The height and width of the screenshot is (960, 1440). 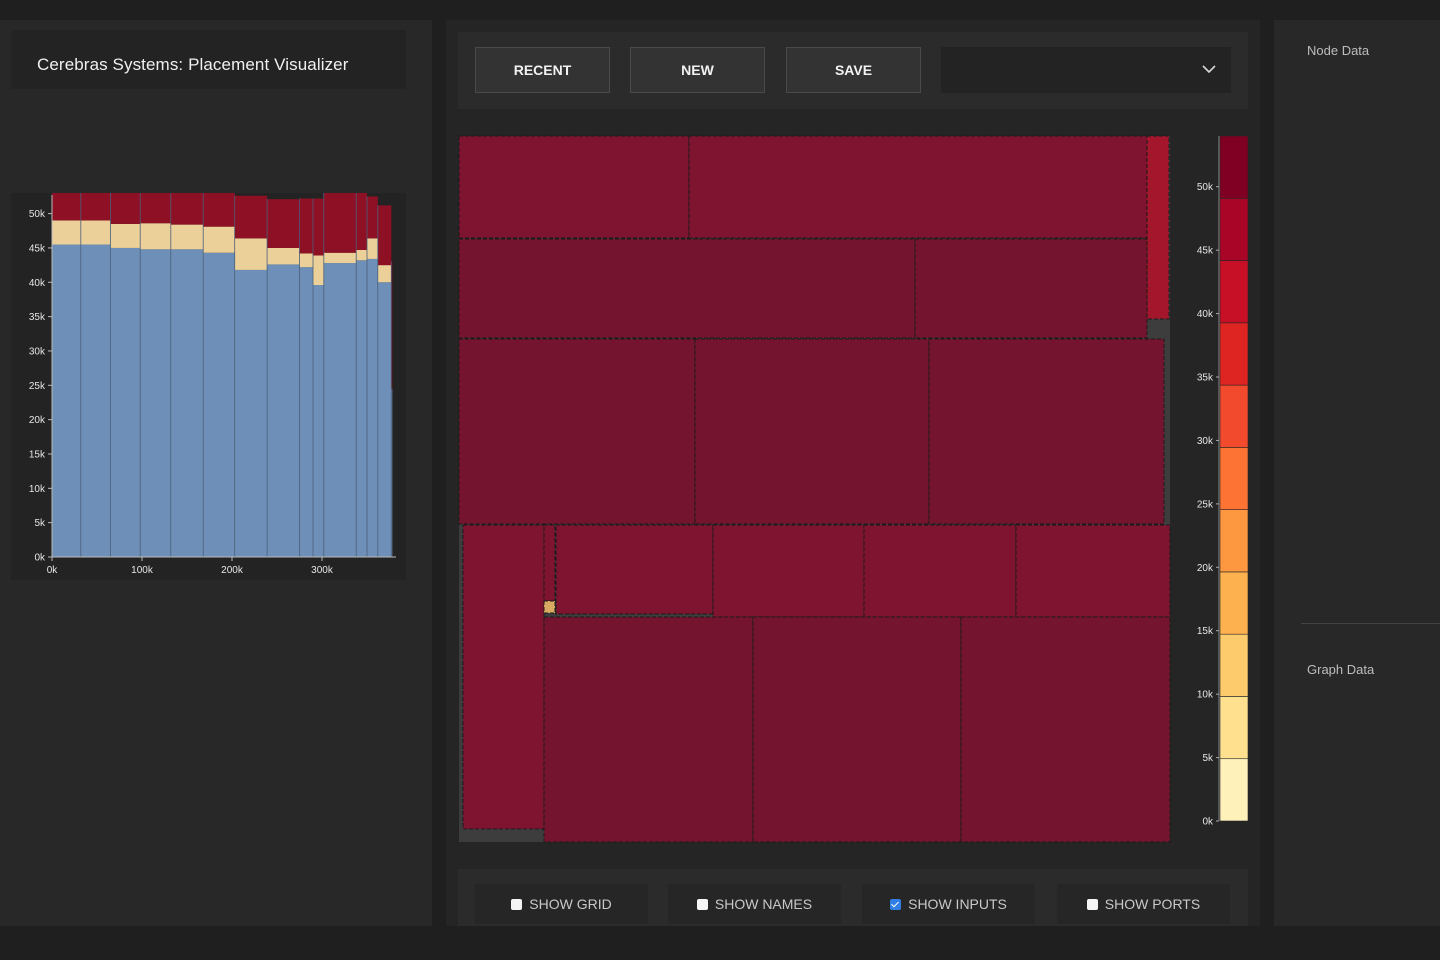 What do you see at coordinates (1086, 70) in the screenshot?
I see `file-select-dropdown` at bounding box center [1086, 70].